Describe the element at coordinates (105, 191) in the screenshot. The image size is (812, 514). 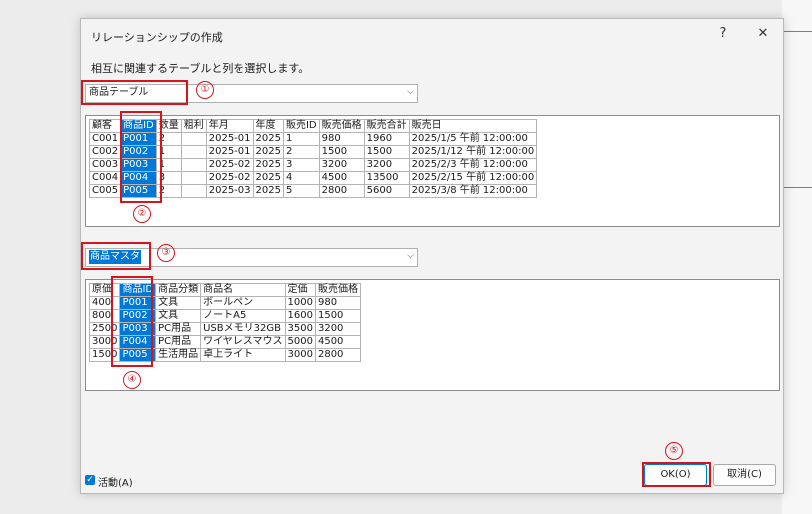
I see `table-cell: C005` at that location.